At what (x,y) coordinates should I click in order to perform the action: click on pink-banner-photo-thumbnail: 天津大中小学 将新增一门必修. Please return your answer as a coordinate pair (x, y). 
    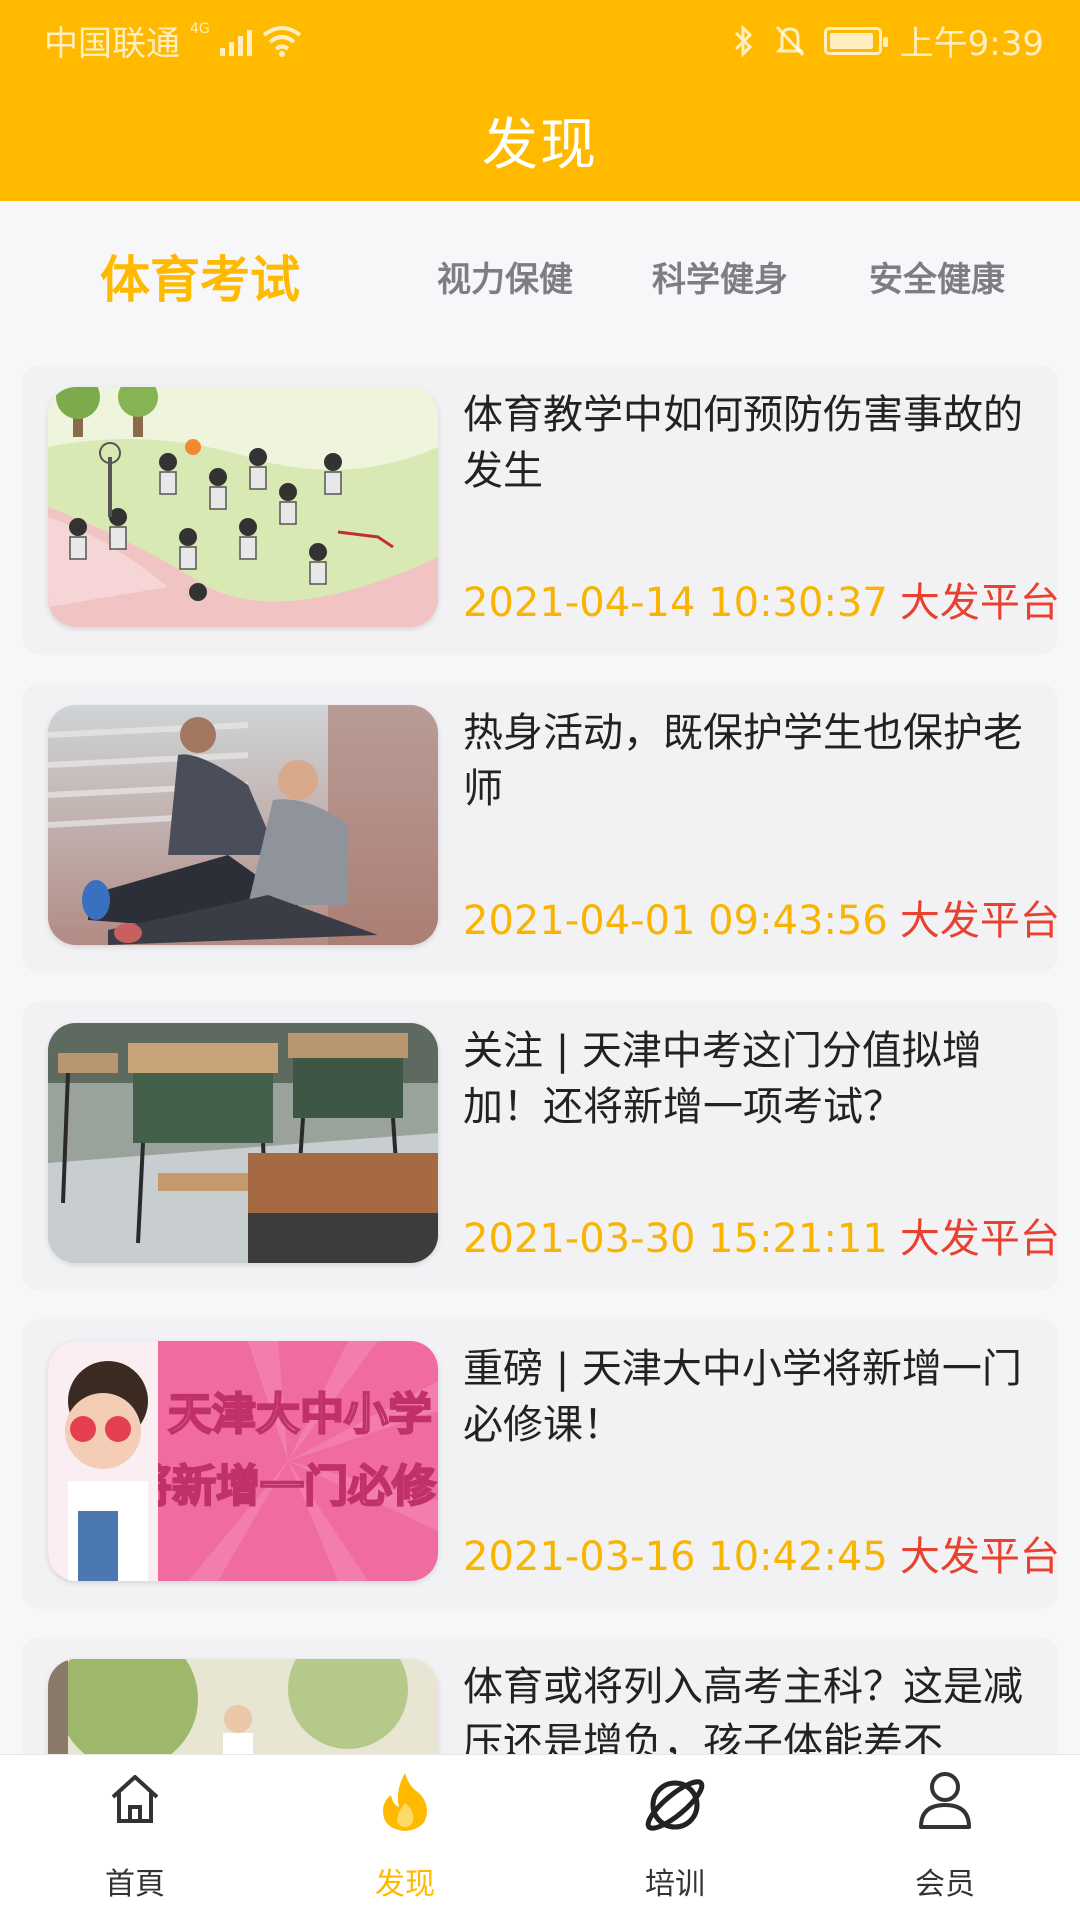
    Looking at the image, I should click on (243, 1461).